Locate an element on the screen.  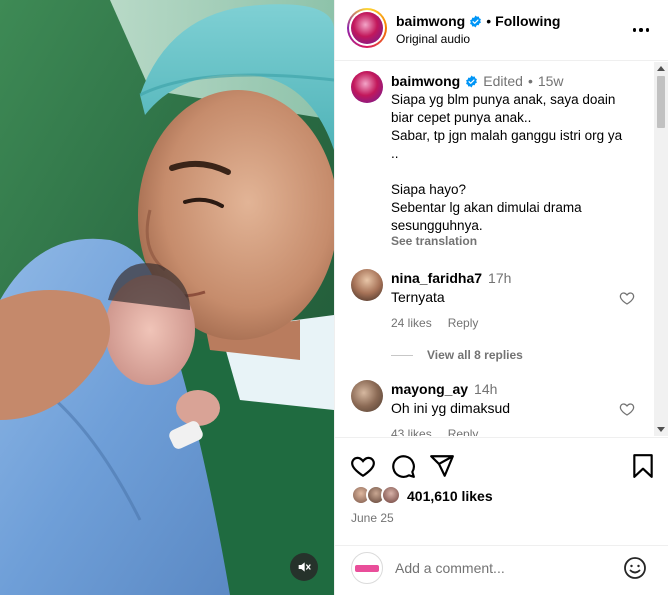
author-username: baimwong is located at coordinates (430, 21).